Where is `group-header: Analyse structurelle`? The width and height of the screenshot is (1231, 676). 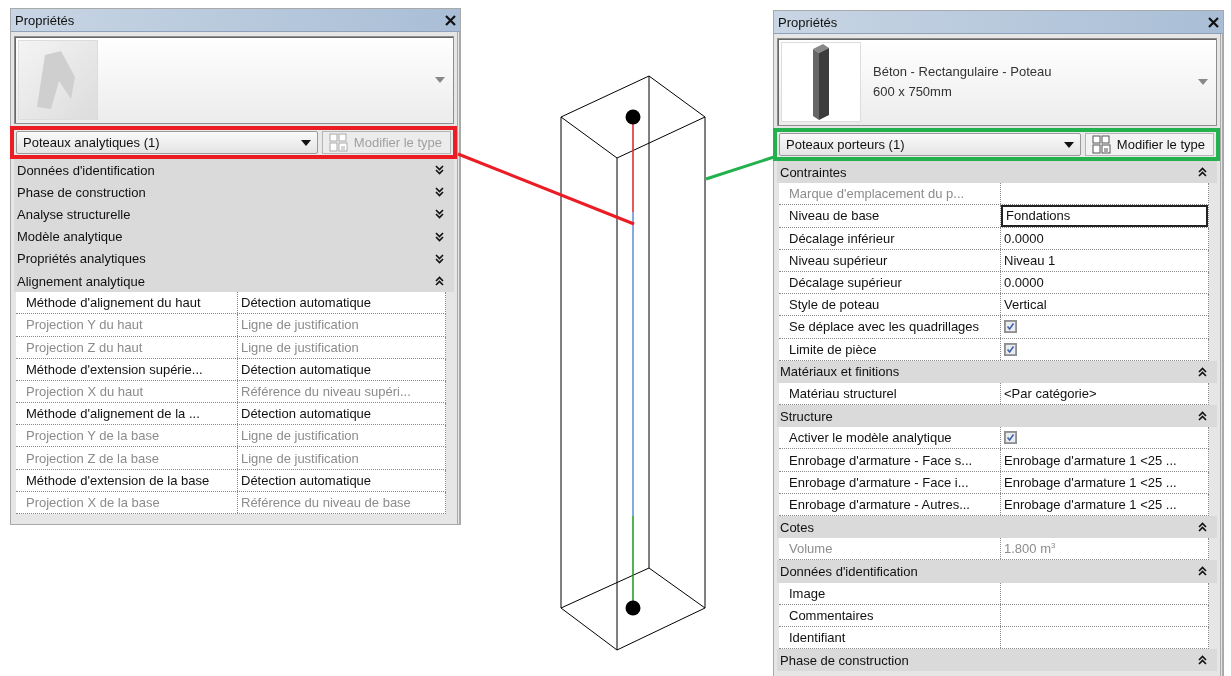
group-header: Analyse structurelle is located at coordinates (234, 214).